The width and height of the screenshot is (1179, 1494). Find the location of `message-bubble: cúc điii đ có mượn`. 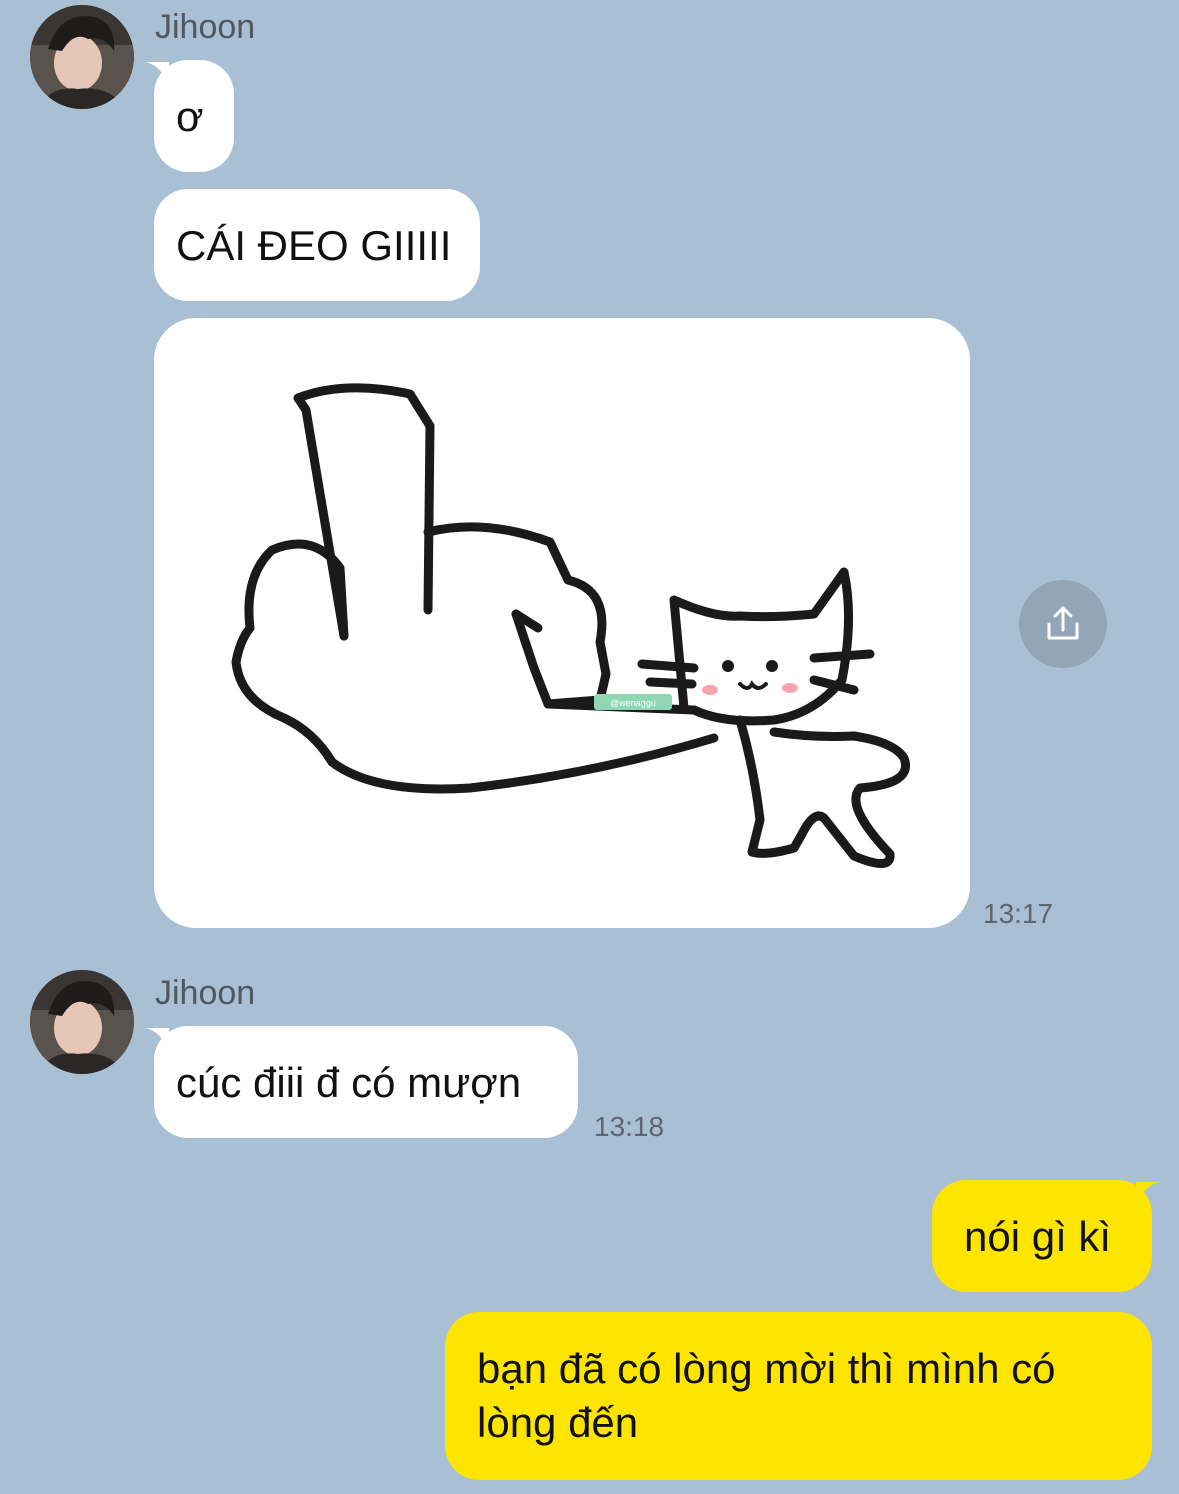

message-bubble: cúc điii đ có mượn is located at coordinates (366, 1082).